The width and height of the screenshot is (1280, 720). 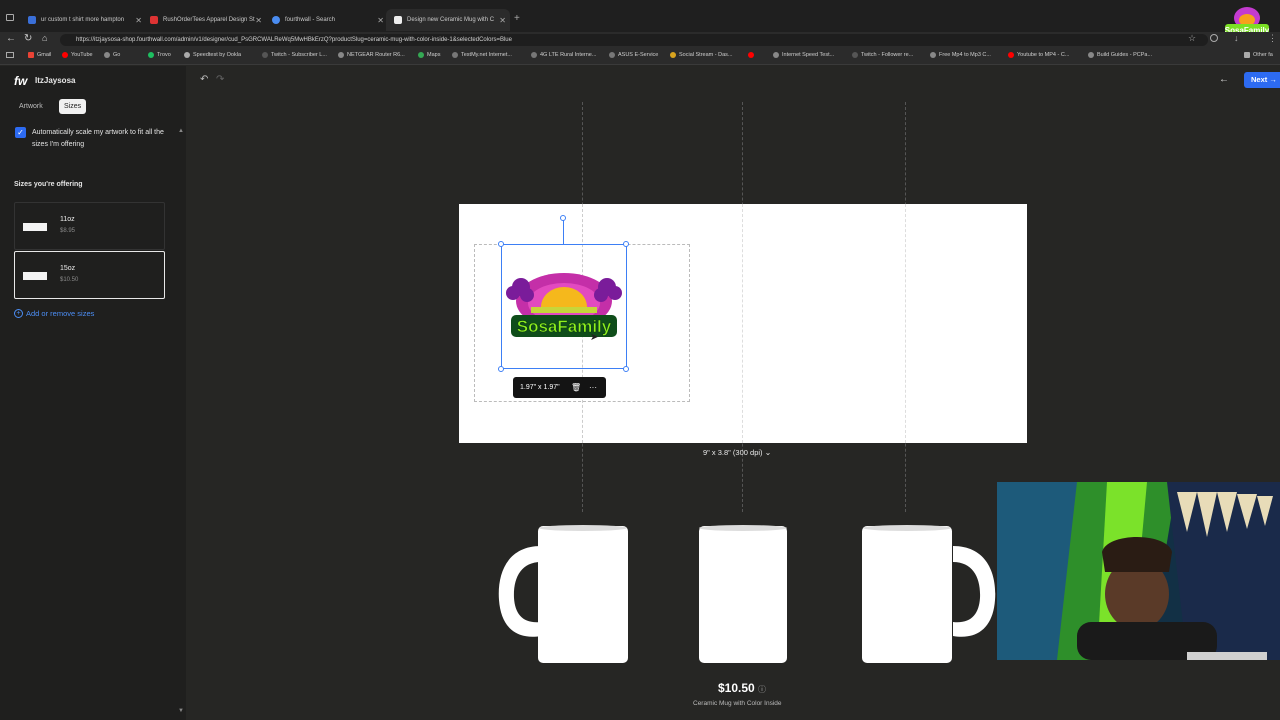 What do you see at coordinates (564, 306) in the screenshot?
I see `selection-box` at bounding box center [564, 306].